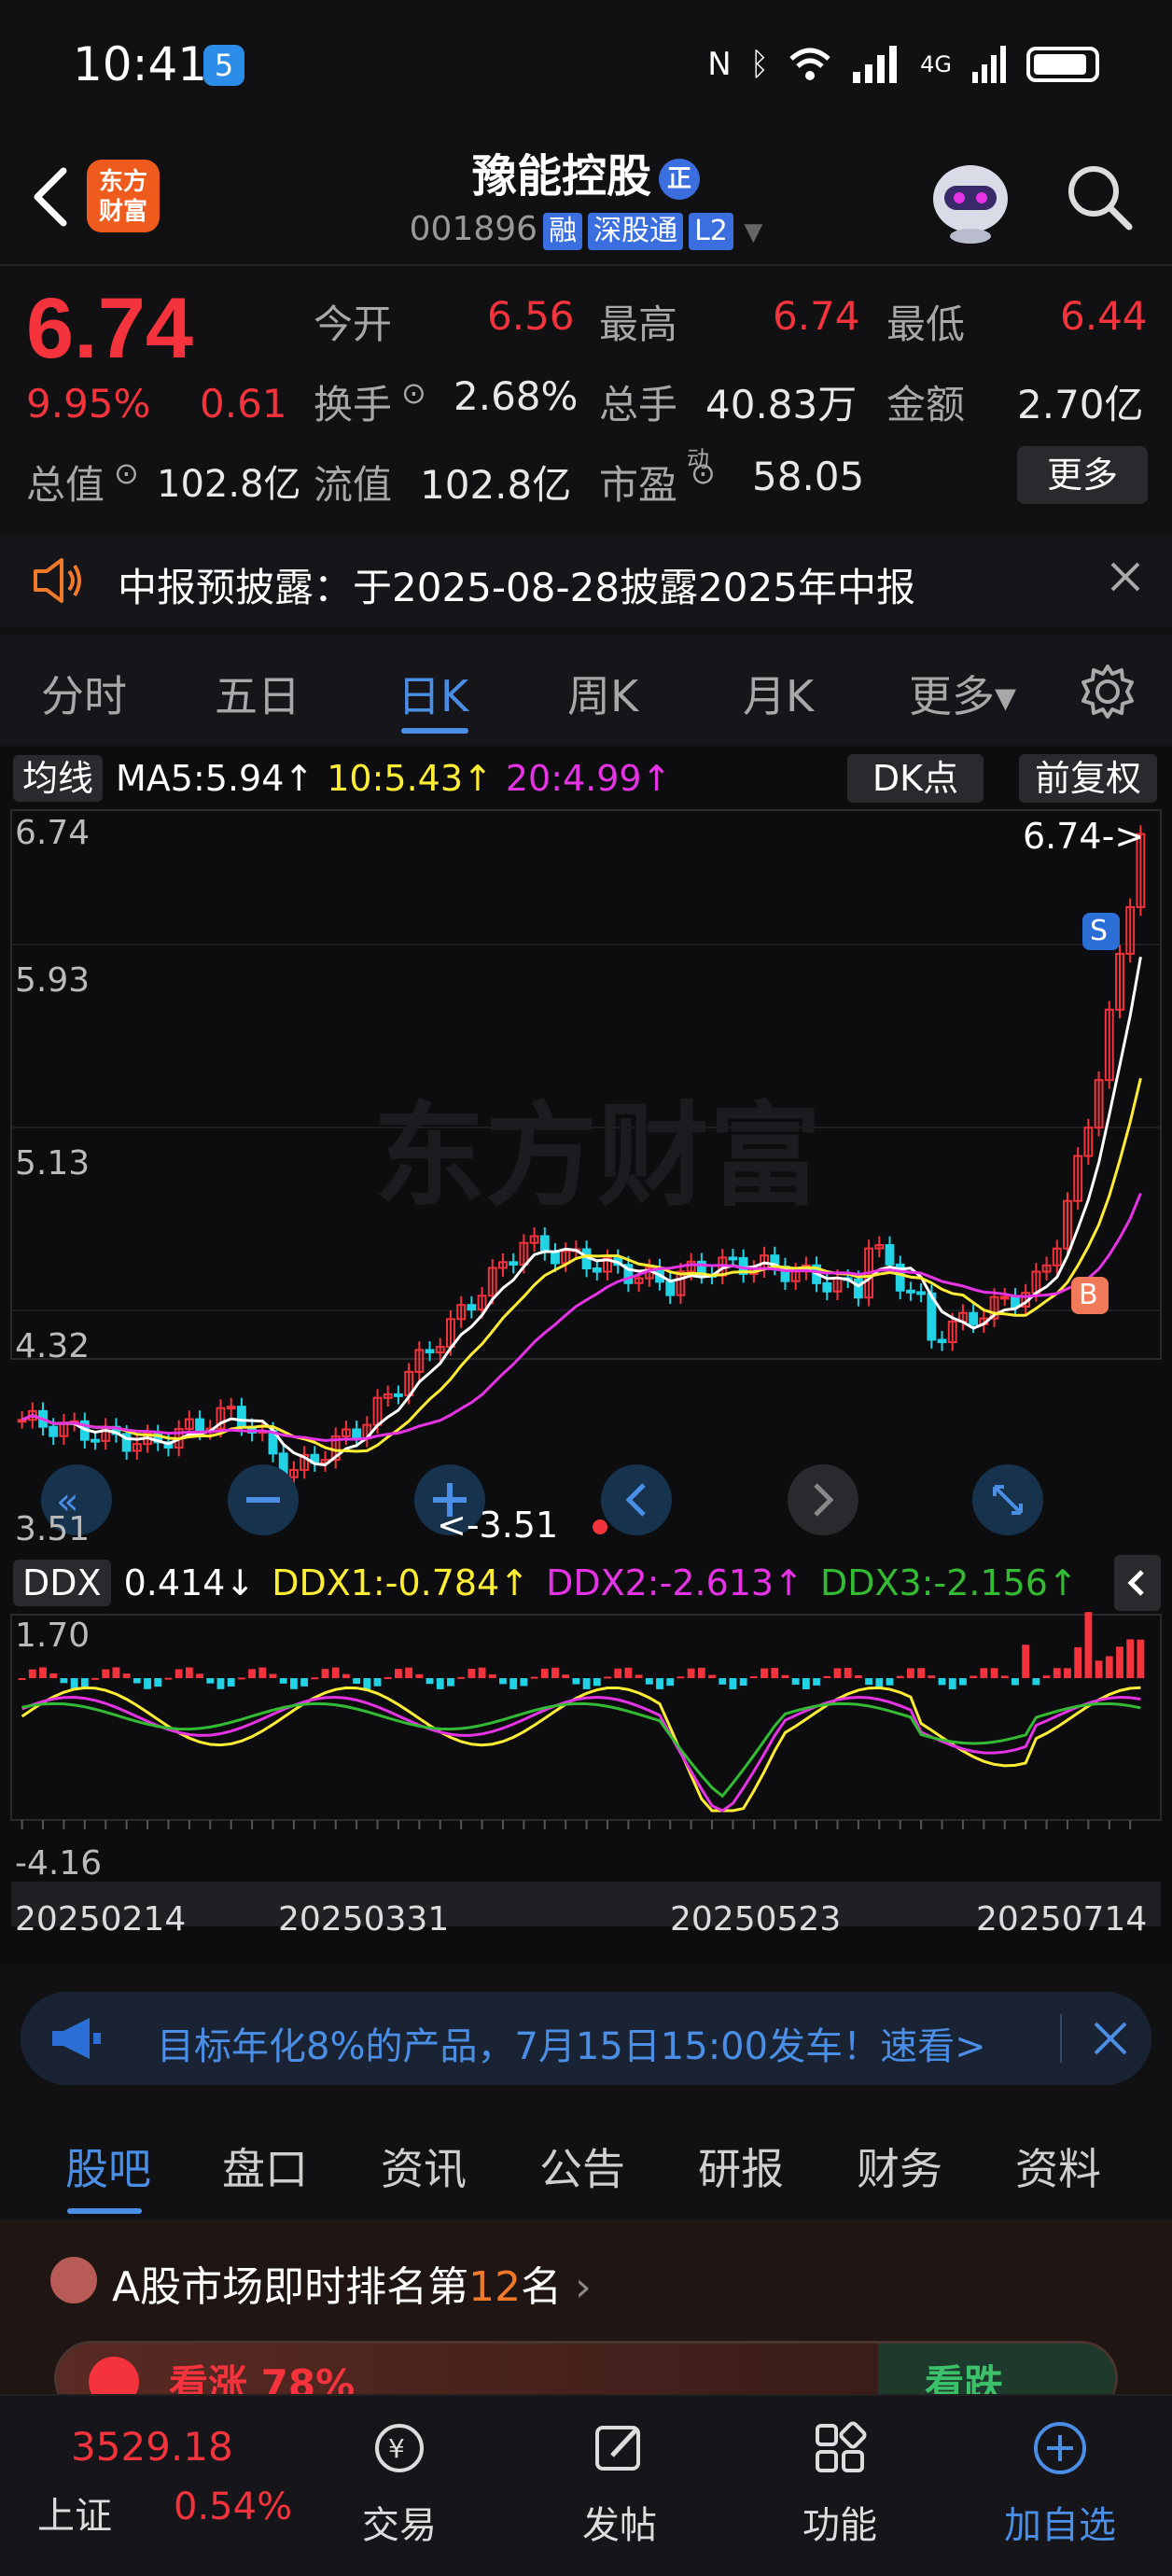  What do you see at coordinates (563, 231) in the screenshot?
I see `margin-chip: 融` at bounding box center [563, 231].